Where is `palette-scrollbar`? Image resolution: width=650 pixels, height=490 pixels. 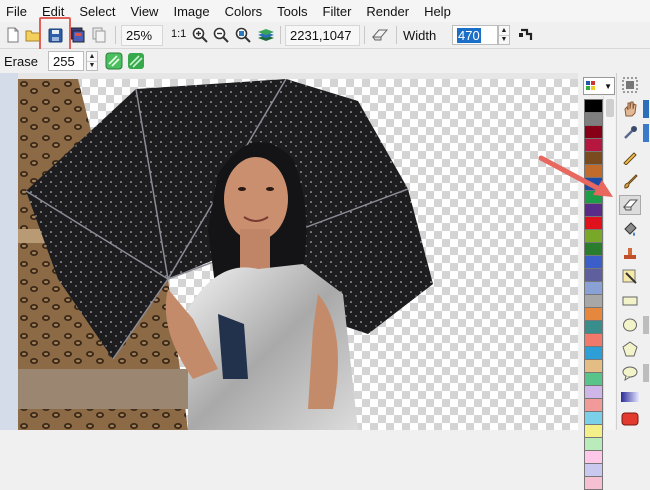
palette-scrollbar is located at coordinates (609, 263).